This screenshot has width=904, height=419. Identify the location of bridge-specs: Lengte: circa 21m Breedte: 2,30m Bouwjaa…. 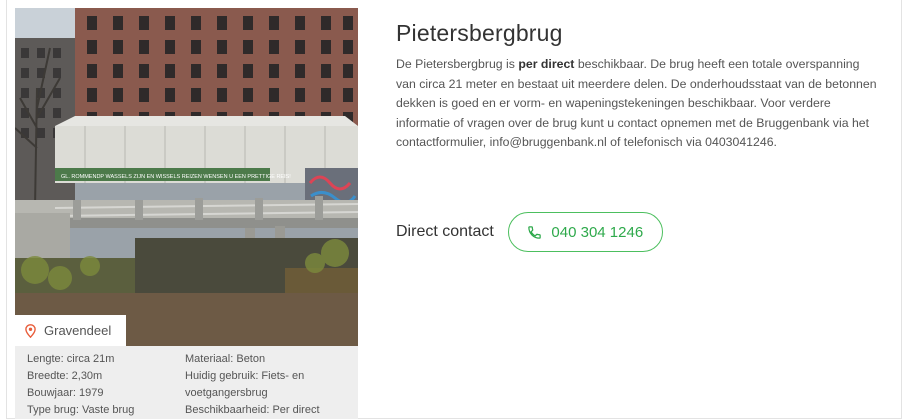
(189, 385).